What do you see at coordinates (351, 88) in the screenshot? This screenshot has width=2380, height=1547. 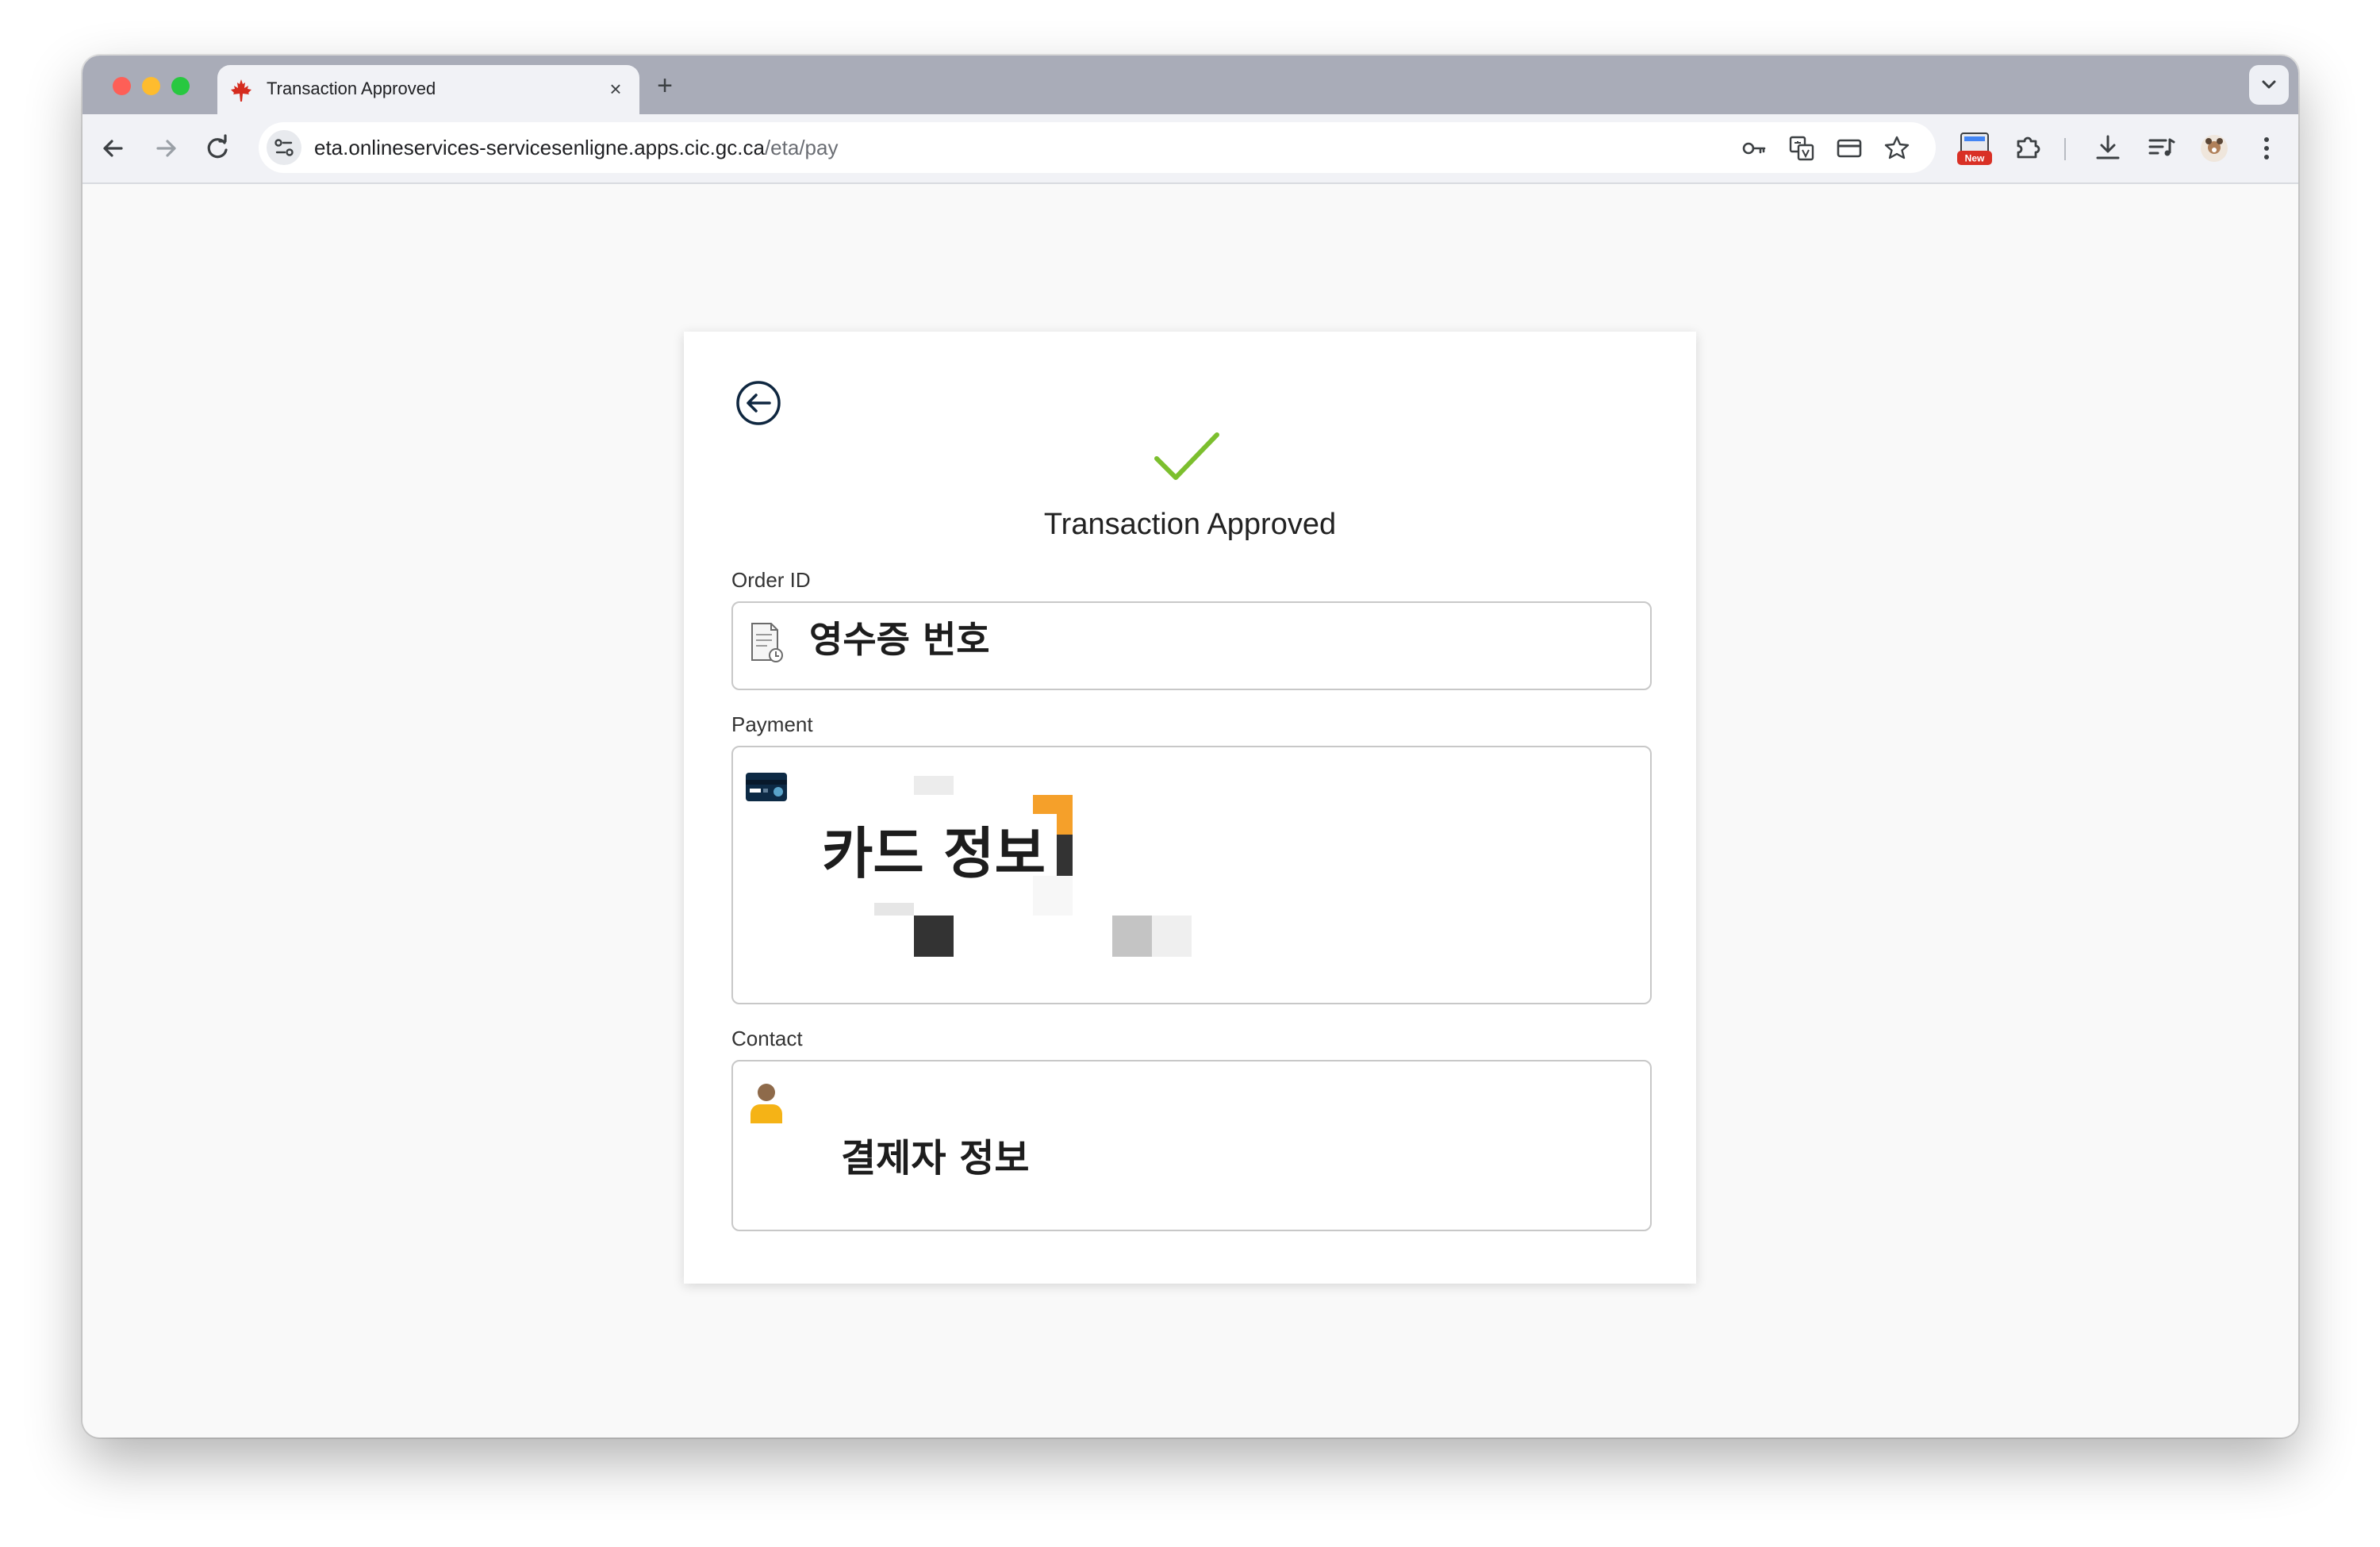 I see `tab-title: Transaction Approved` at bounding box center [351, 88].